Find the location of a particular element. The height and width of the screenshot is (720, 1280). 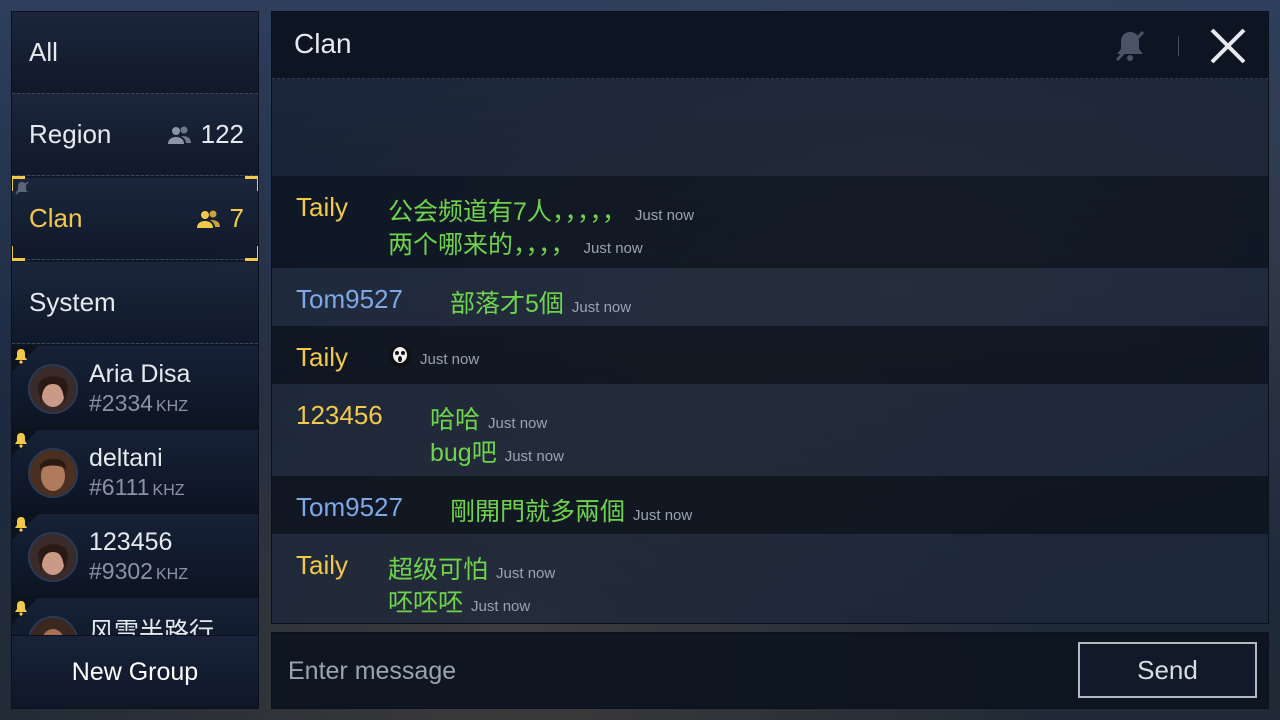

send-button: Send is located at coordinates (1167, 670).